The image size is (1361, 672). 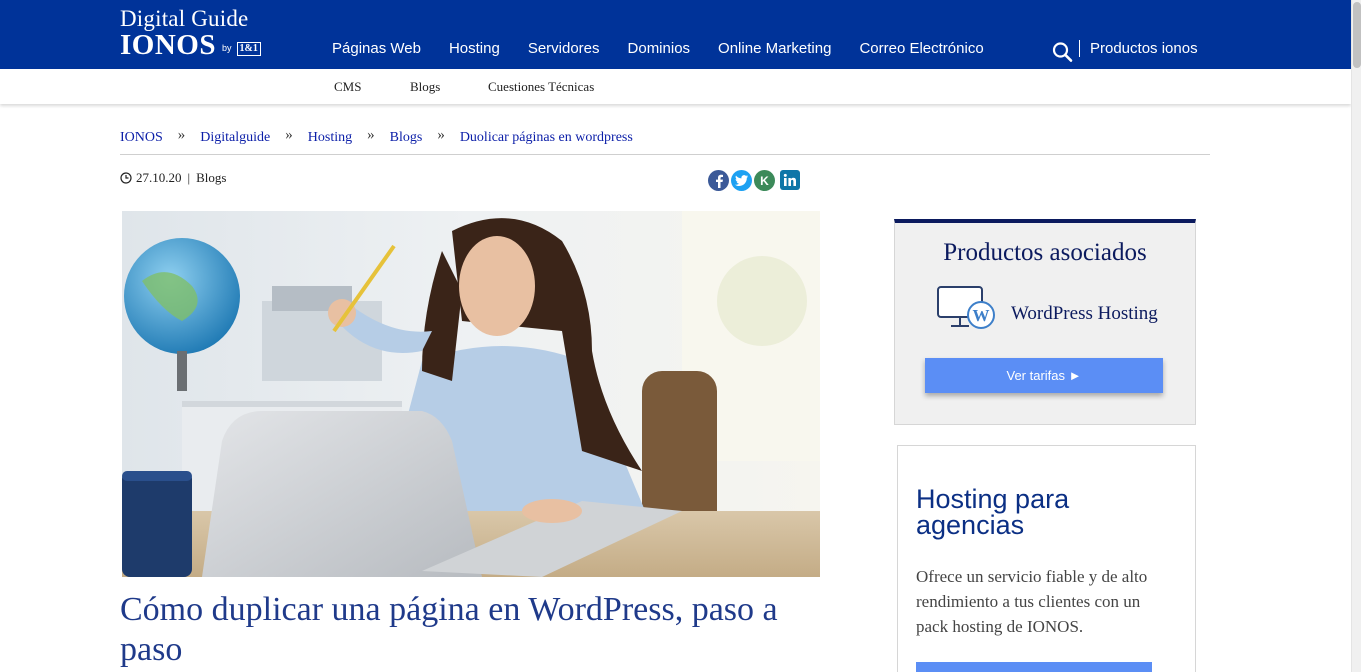 What do you see at coordinates (921, 48) in the screenshot?
I see `nav-correo-electronico: Correo Electrónico` at bounding box center [921, 48].